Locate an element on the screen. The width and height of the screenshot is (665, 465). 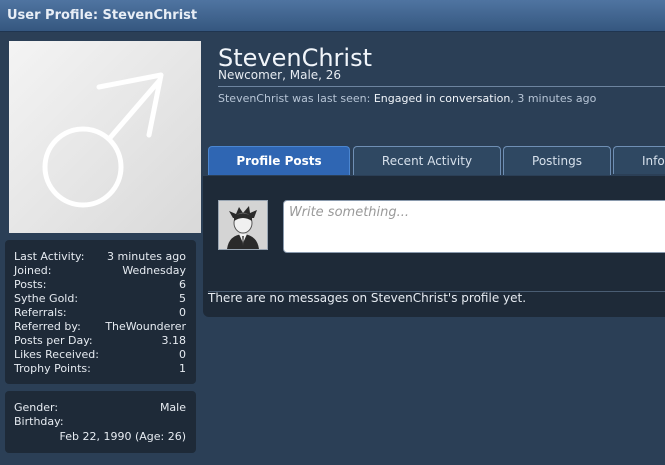
stat-label: Trophy Points: is located at coordinates (52, 368).